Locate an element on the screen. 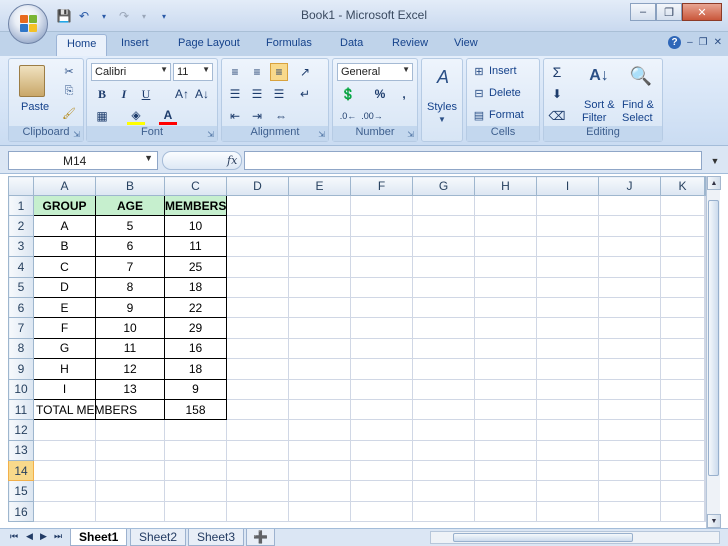 The width and height of the screenshot is (728, 546). cell-b10: 13 is located at coordinates (130, 389).